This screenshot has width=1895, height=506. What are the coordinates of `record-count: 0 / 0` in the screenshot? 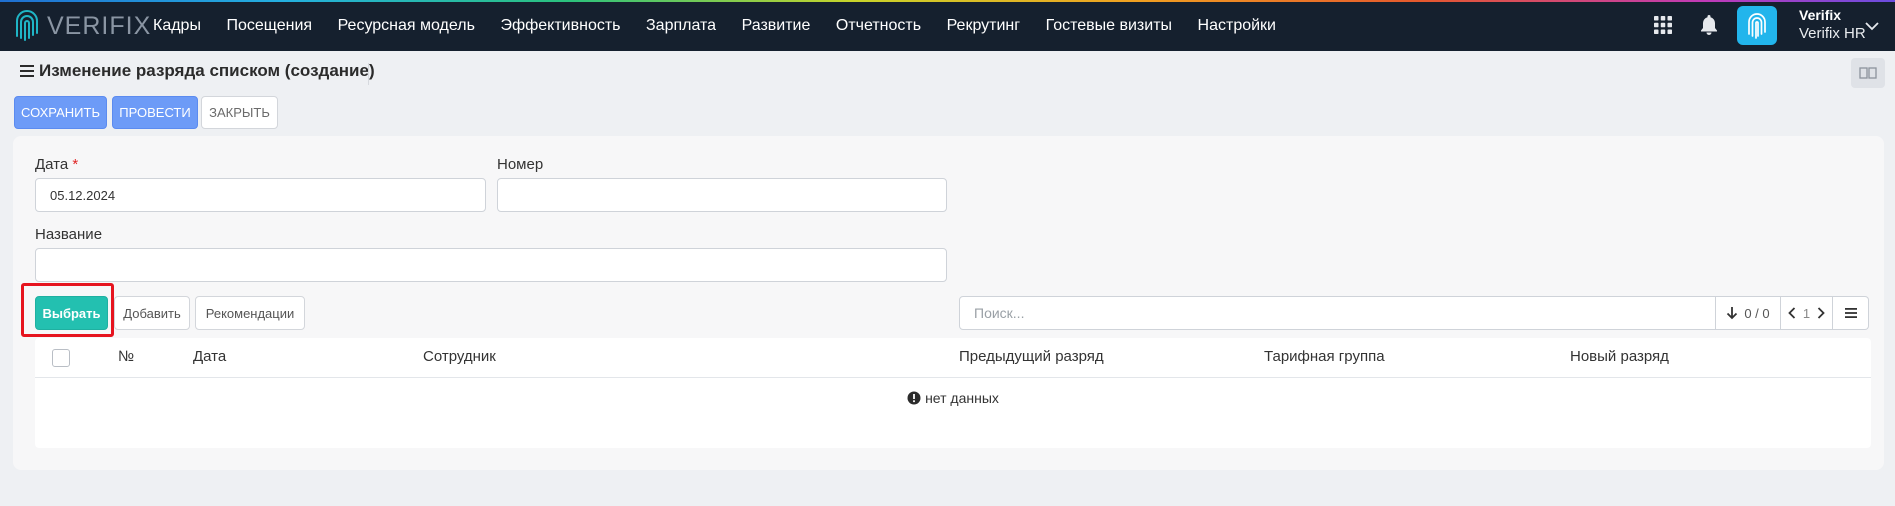 It's located at (1757, 313).